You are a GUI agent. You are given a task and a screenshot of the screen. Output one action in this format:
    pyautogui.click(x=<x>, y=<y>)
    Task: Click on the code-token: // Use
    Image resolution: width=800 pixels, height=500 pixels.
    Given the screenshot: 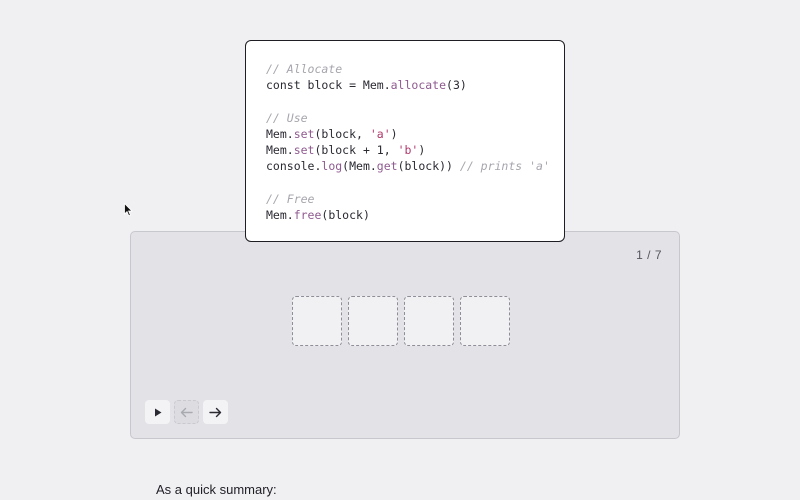 What is the action you would take?
    pyautogui.click(x=287, y=117)
    